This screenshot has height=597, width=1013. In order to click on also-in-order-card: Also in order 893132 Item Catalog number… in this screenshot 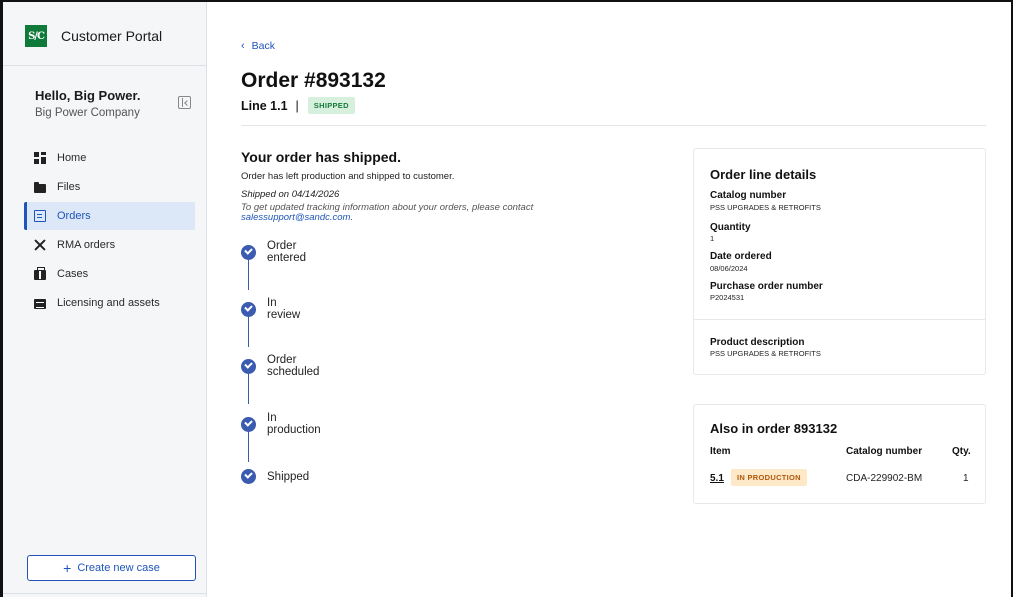, I will do `click(839, 454)`.